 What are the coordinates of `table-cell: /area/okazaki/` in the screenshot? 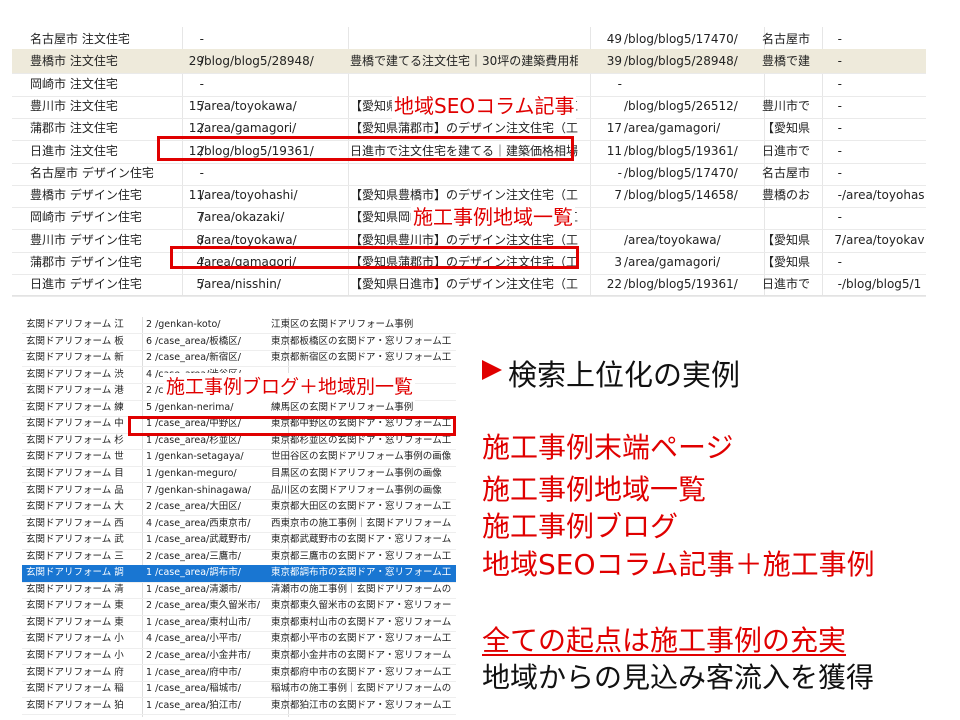 It's located at (242, 217).